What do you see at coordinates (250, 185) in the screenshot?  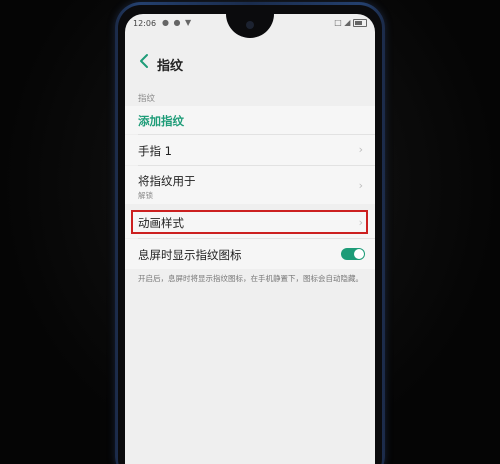 I see `use-fingerprint-for-row: 将指纹用于 解锁 ›` at bounding box center [250, 185].